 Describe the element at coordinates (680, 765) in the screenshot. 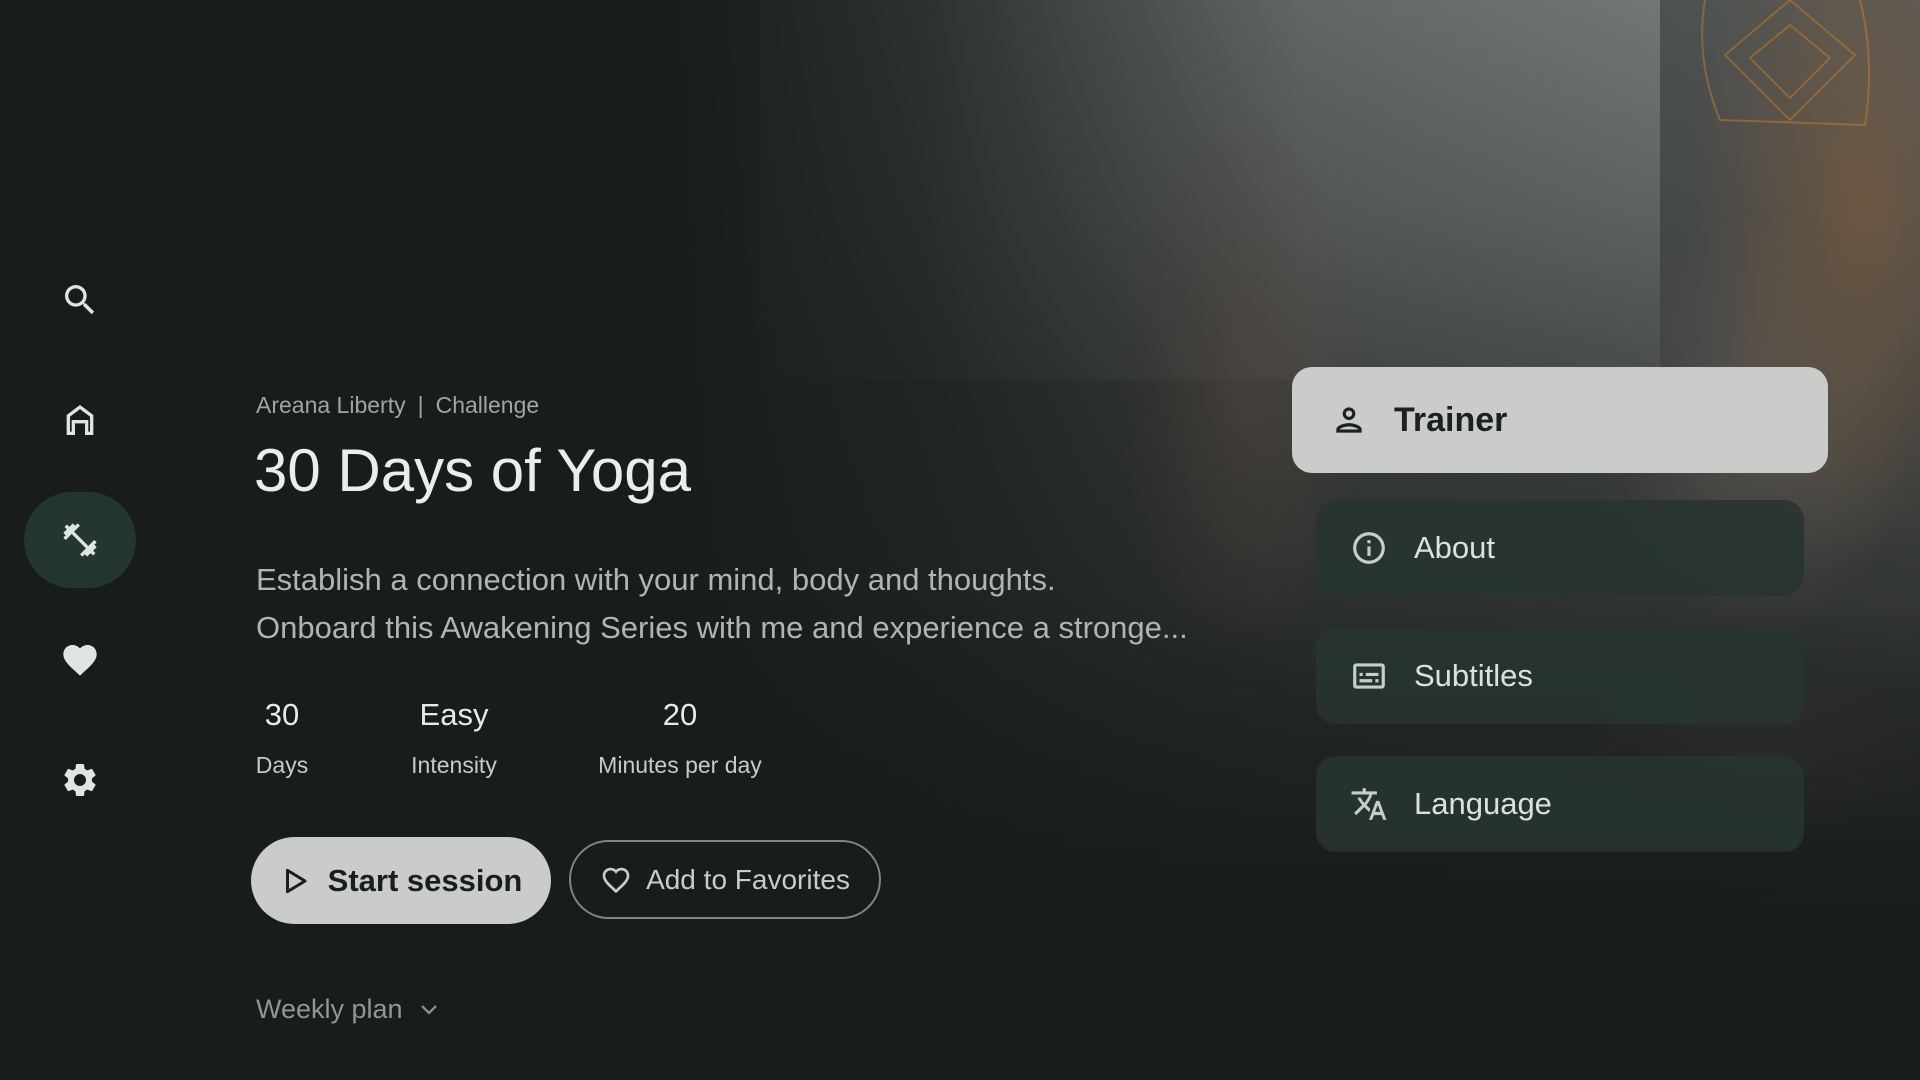

I see `stat-label: Minutes per day` at that location.